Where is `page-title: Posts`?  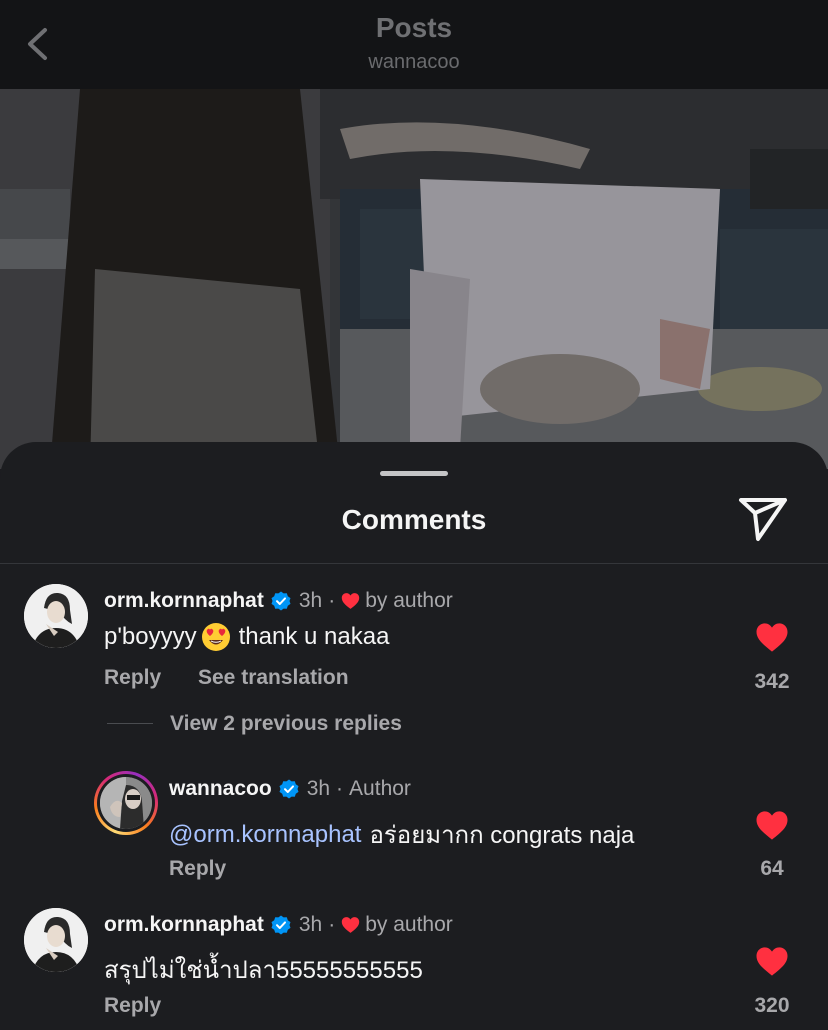 page-title: Posts is located at coordinates (414, 27).